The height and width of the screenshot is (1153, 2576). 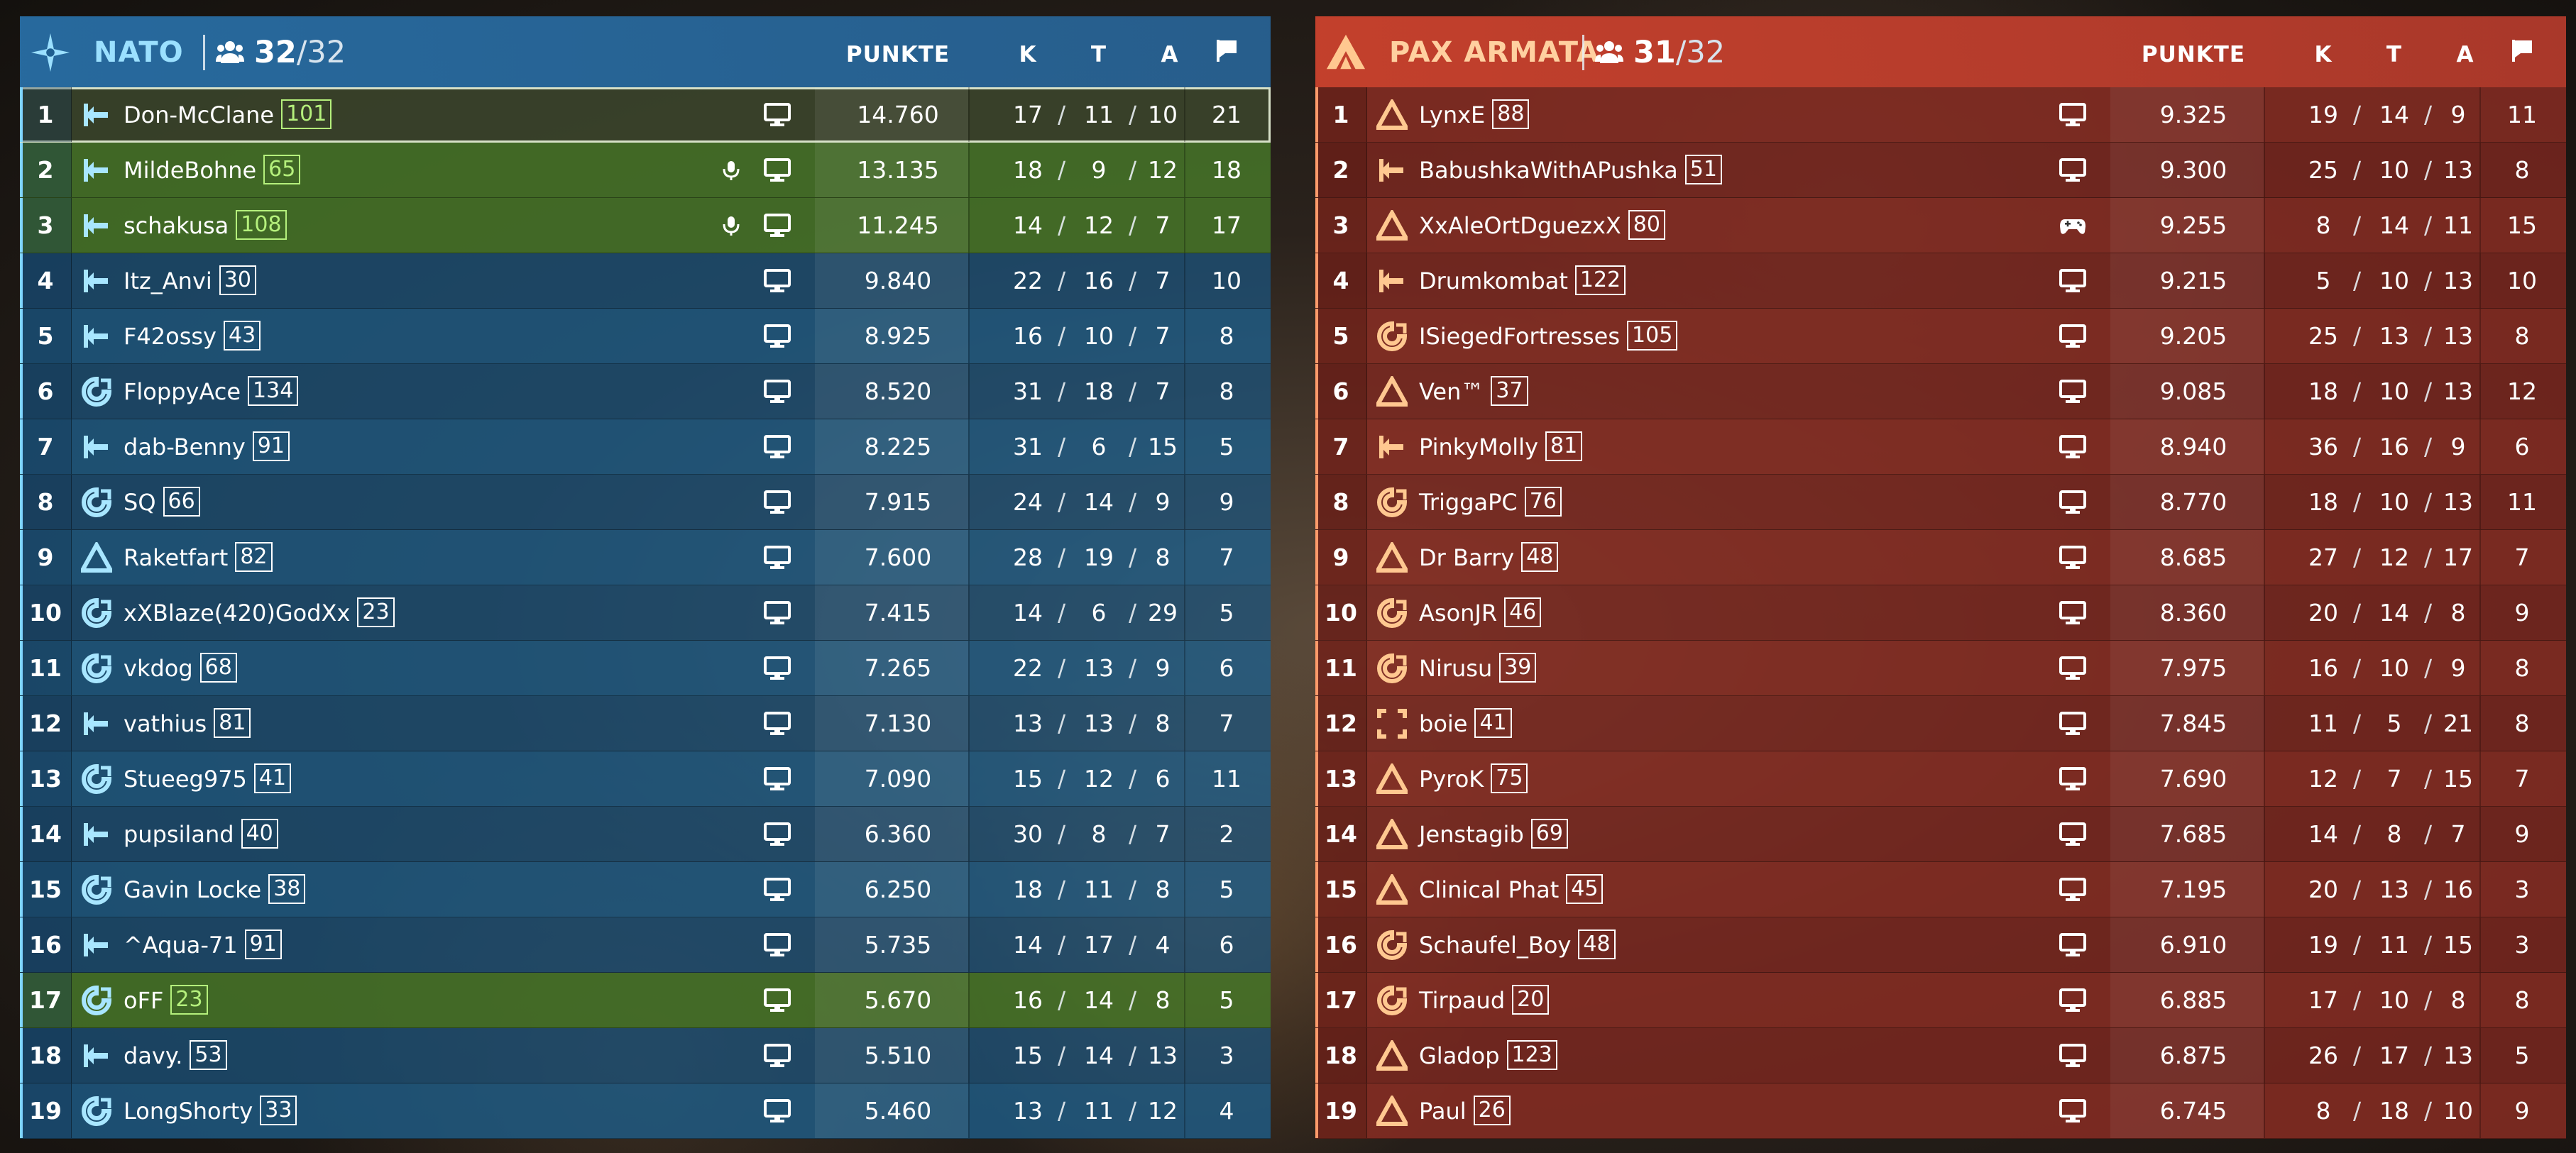 I want to click on player-name-cell: Raketfart 82, so click(x=198, y=558).